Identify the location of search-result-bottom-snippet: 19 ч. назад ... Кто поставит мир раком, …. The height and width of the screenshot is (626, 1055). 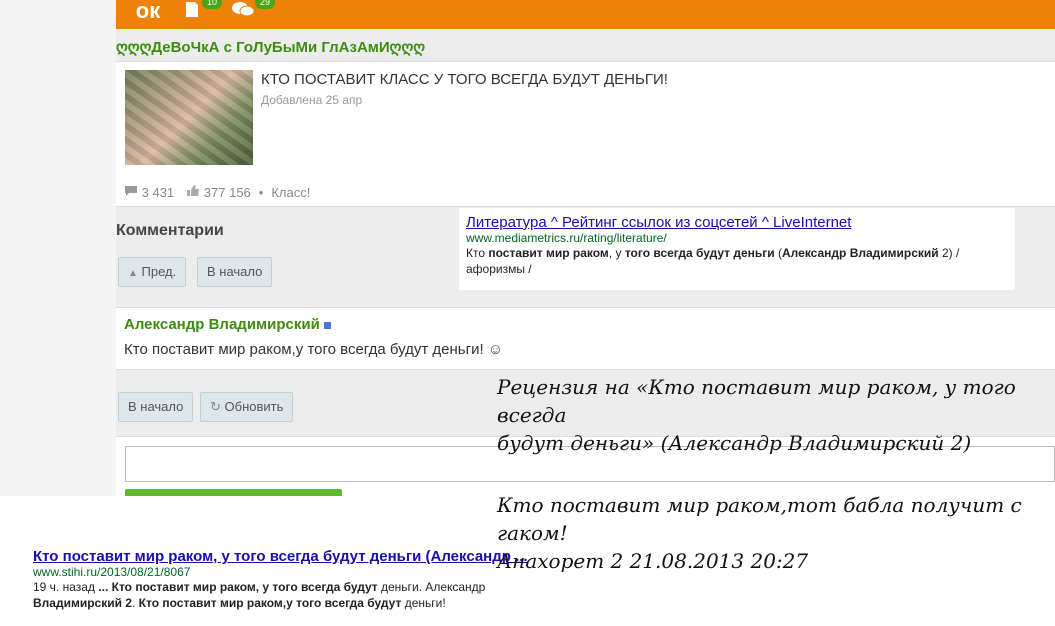
(259, 595).